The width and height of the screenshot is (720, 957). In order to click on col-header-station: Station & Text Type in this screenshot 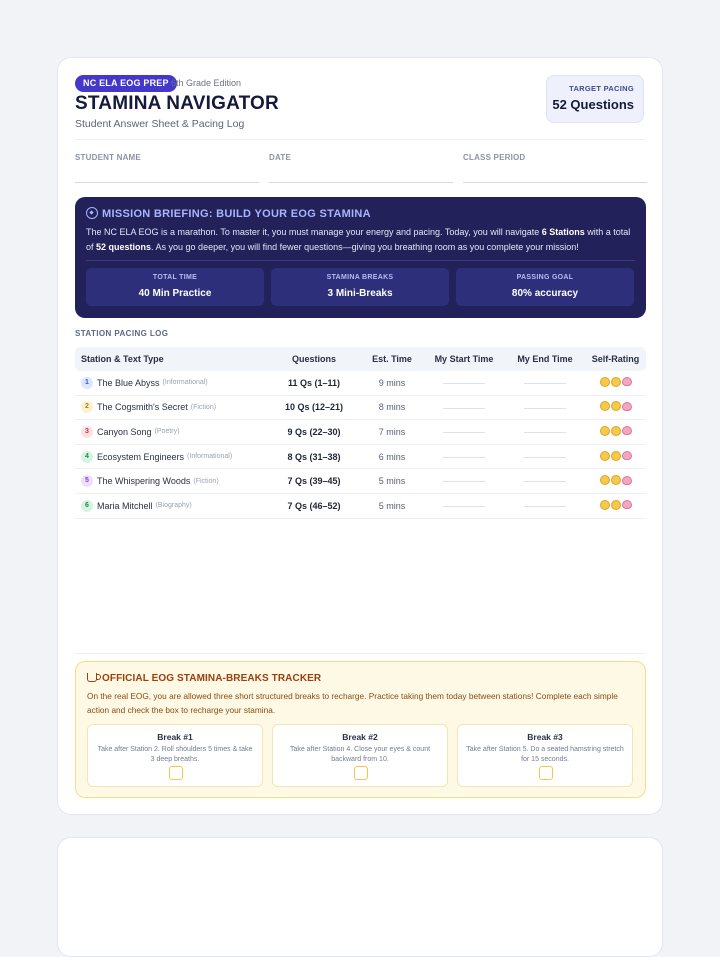, I will do `click(122, 359)`.